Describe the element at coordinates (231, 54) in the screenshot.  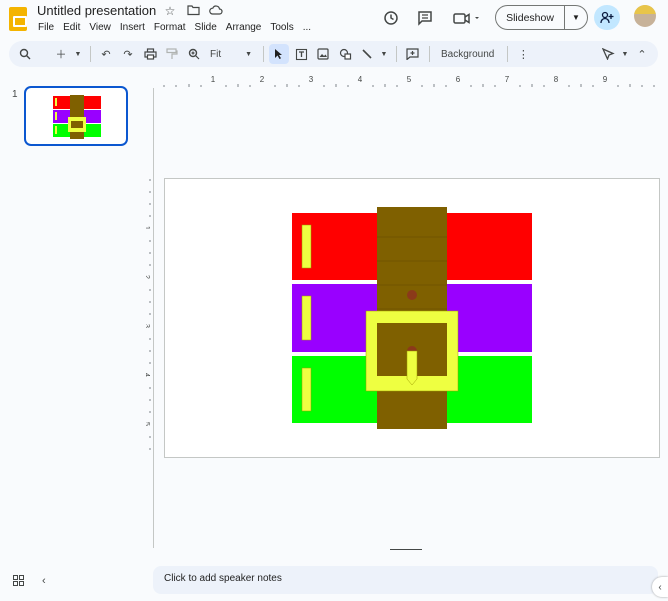
I see `zoom-select: Fit ▼` at that location.